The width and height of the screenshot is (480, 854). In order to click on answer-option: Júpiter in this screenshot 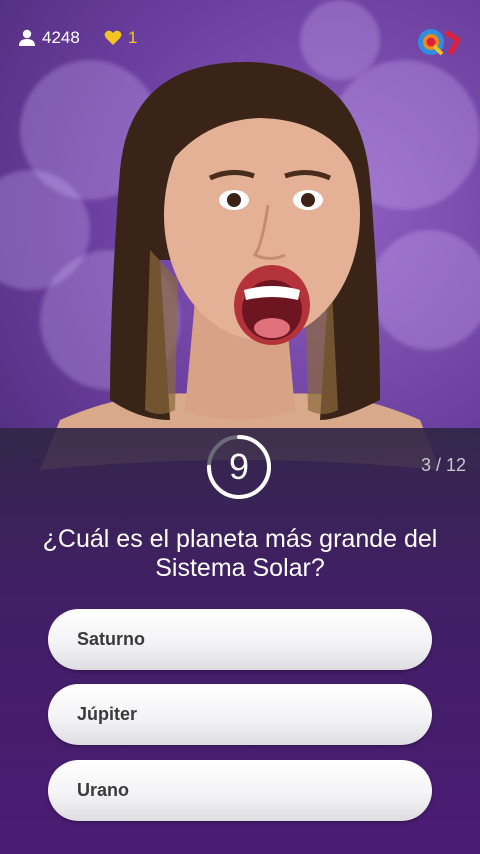, I will do `click(240, 714)`.